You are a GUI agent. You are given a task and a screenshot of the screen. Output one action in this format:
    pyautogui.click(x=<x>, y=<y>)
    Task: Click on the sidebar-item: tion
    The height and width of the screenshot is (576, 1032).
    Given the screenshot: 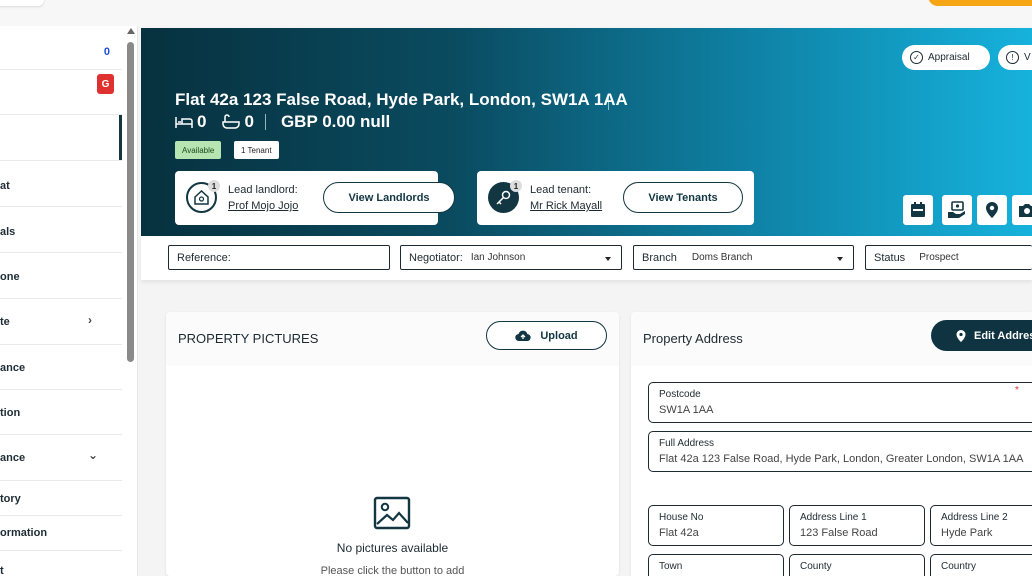 What is the action you would take?
    pyautogui.click(x=61, y=412)
    